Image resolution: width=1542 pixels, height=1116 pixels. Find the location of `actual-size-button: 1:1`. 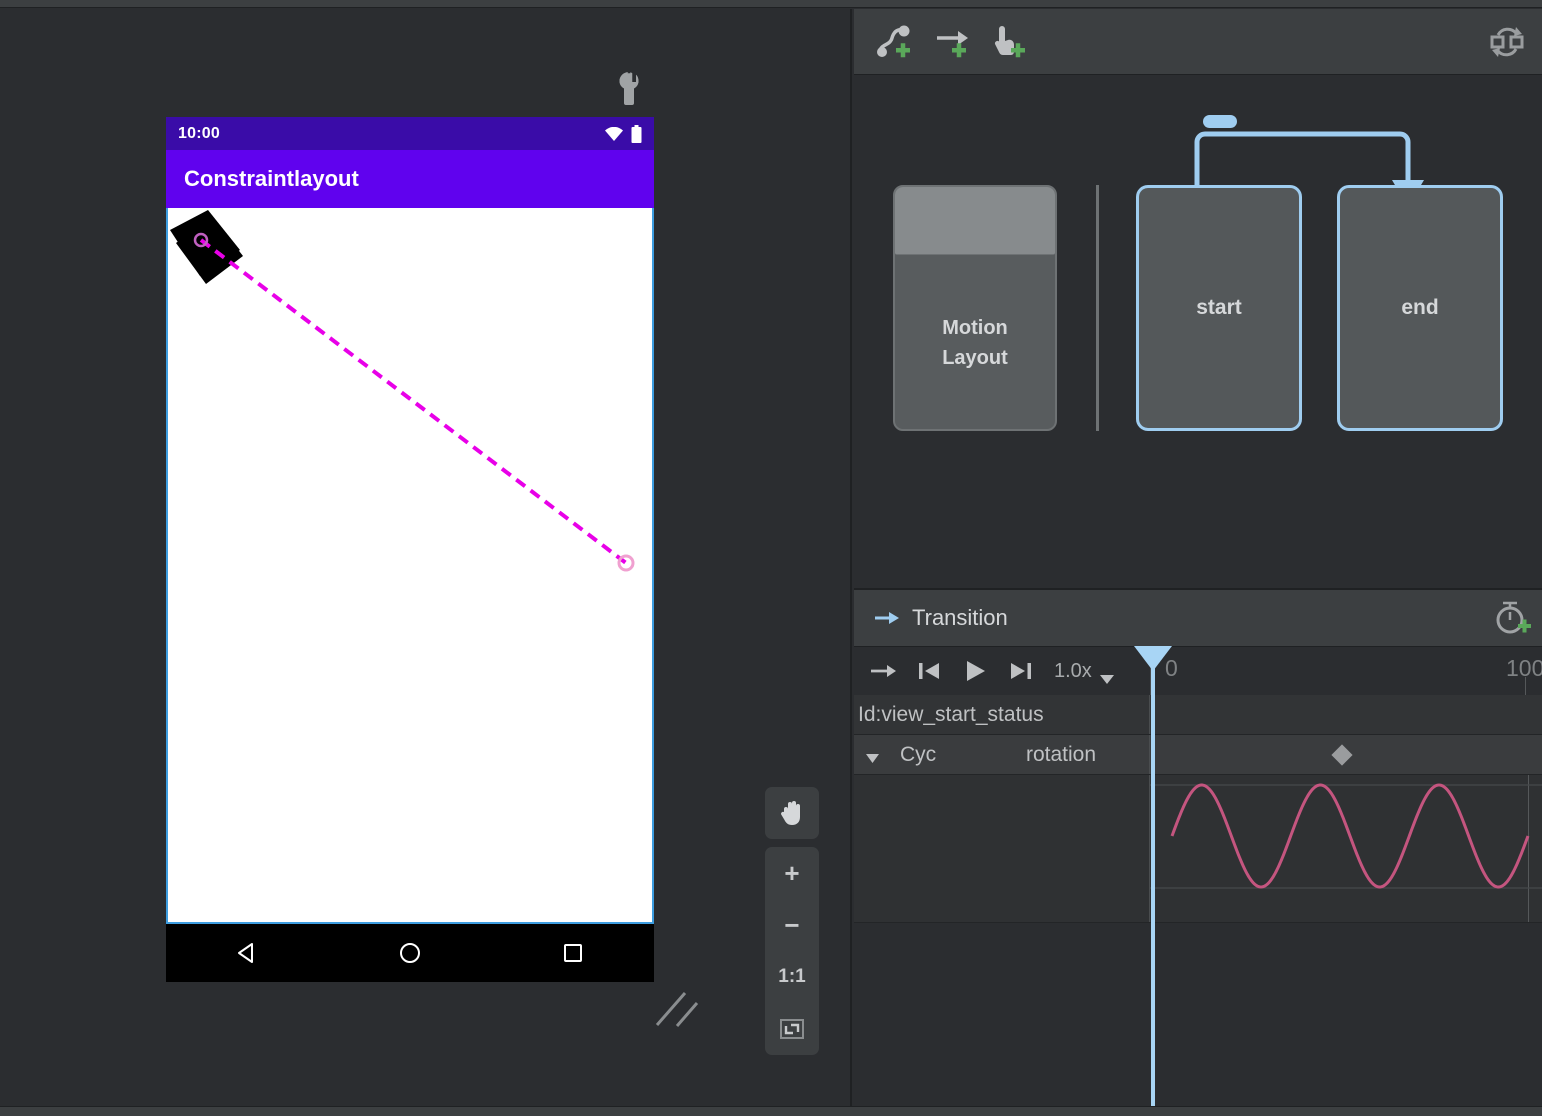

actual-size-button: 1:1 is located at coordinates (792, 977).